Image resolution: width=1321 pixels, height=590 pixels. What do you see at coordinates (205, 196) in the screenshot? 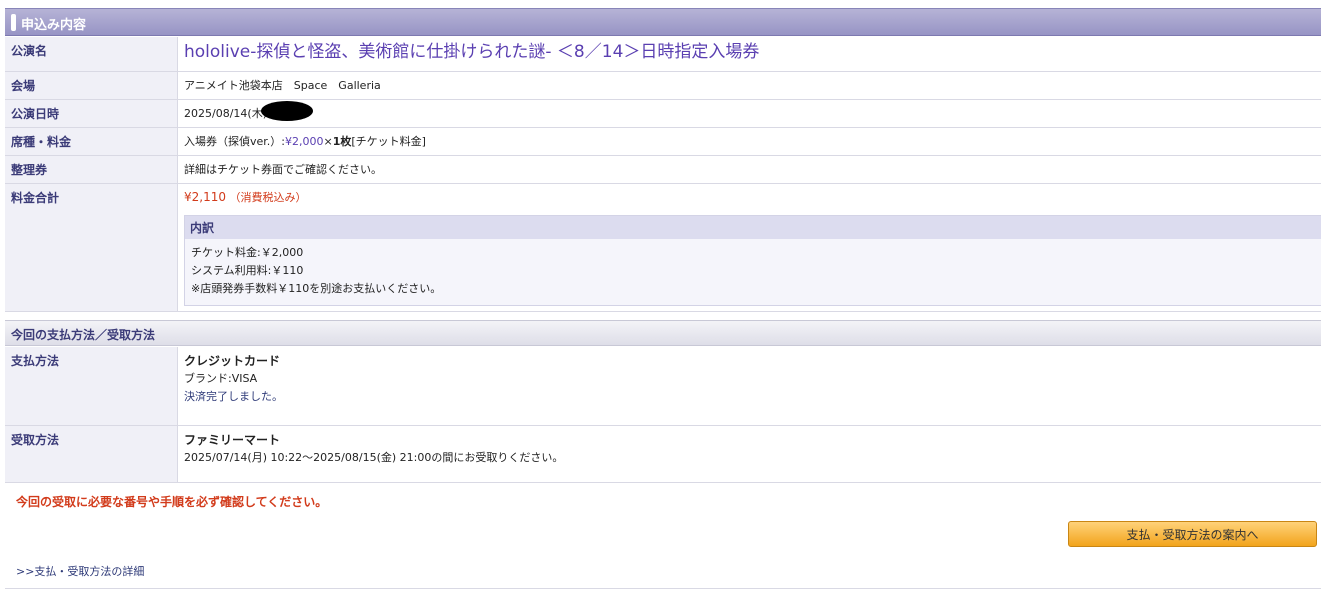
I see `total-amount: ¥2,110` at bounding box center [205, 196].